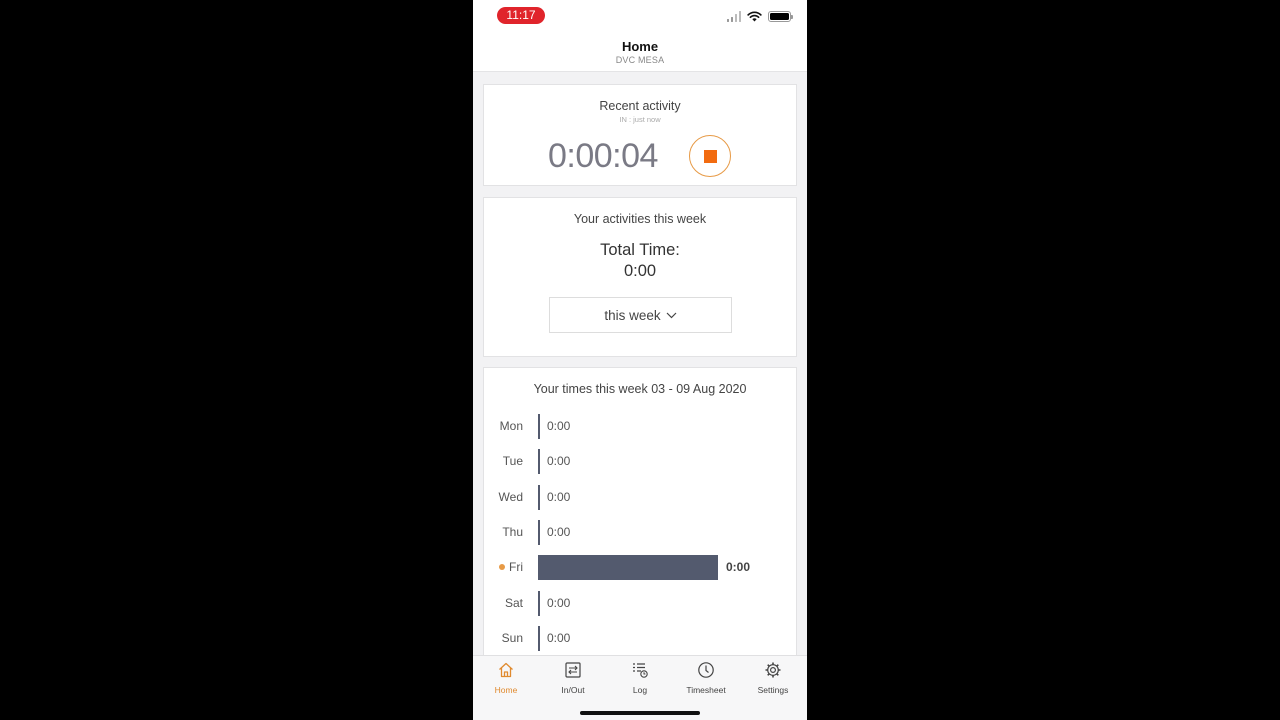 The width and height of the screenshot is (1280, 720). I want to click on day-label: Mon, so click(511, 426).